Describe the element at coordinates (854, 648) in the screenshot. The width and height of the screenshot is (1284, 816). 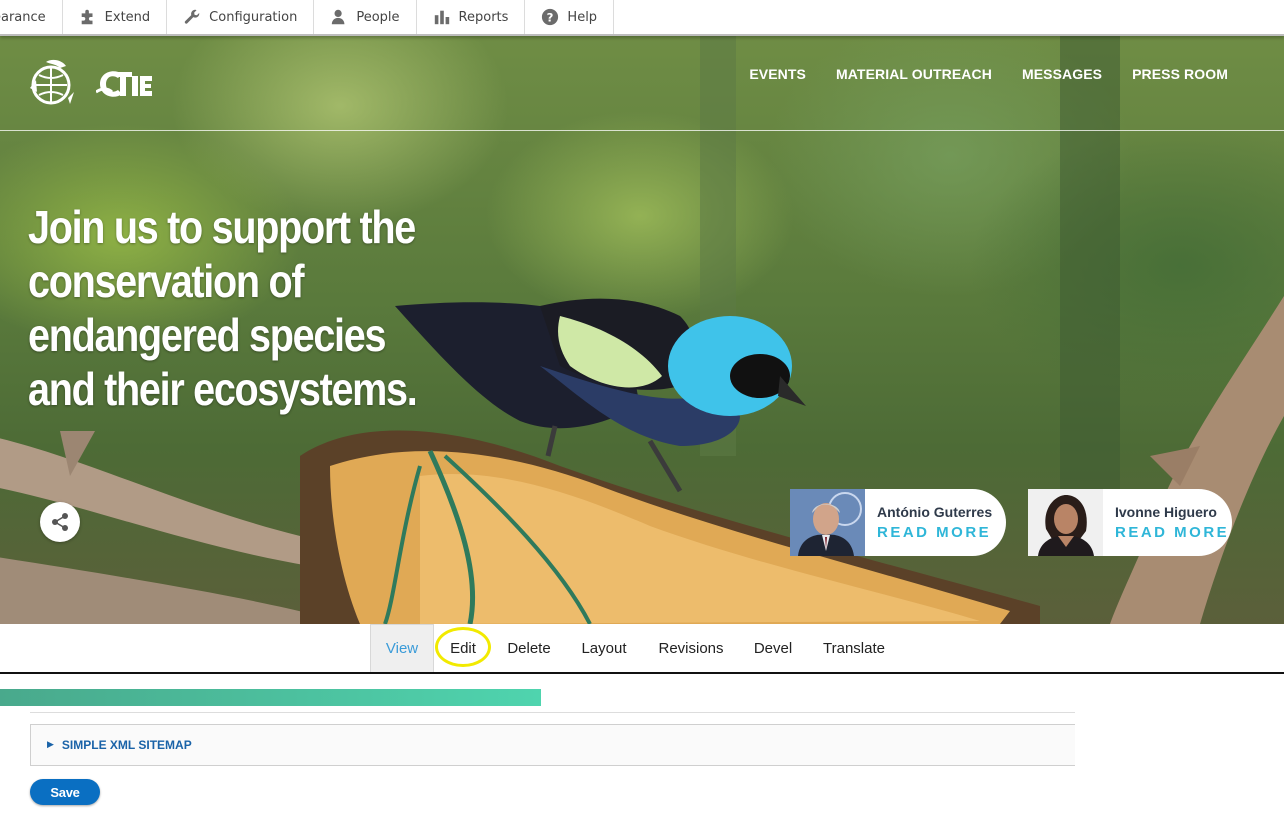
I see `tab-translate: Translate` at that location.